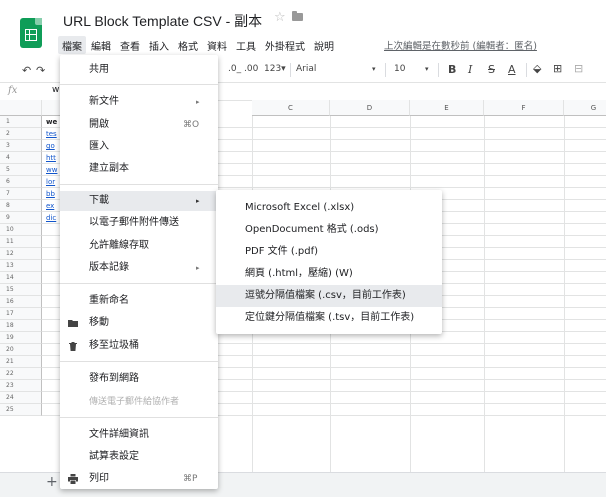 Image resolution: width=606 pixels, height=497 pixels. What do you see at coordinates (130, 45) in the screenshot?
I see `menu-view: 查看` at bounding box center [130, 45].